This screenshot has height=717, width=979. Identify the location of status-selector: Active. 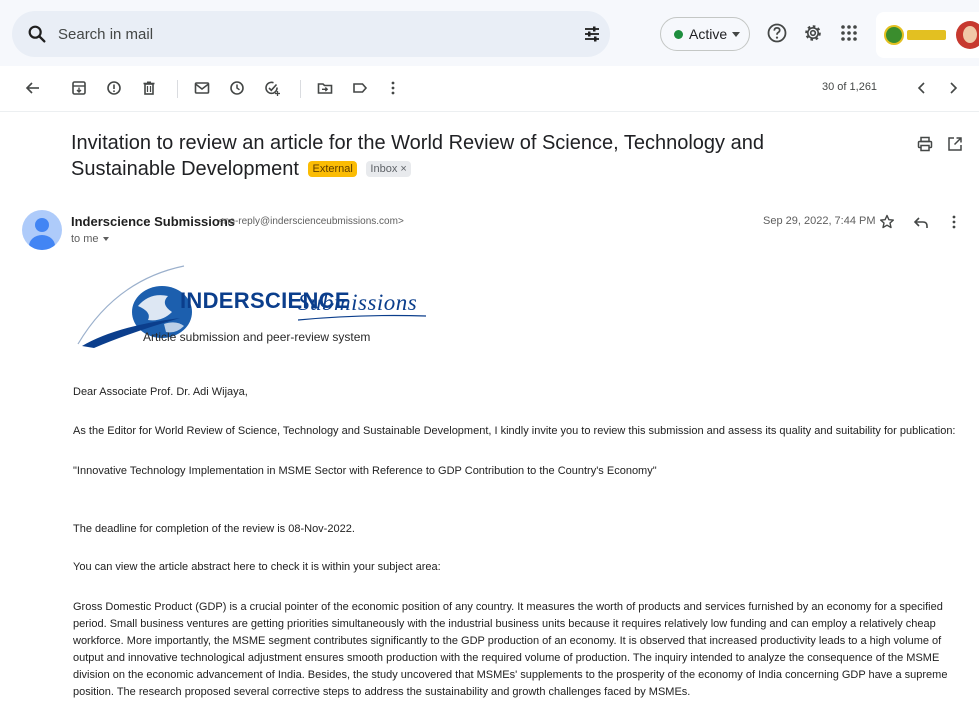
(705, 34).